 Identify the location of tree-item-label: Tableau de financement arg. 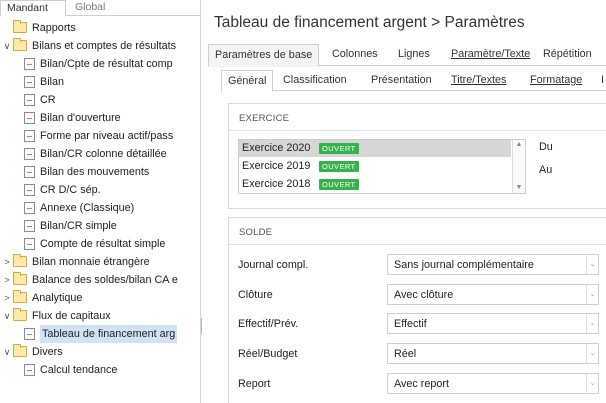
(109, 334).